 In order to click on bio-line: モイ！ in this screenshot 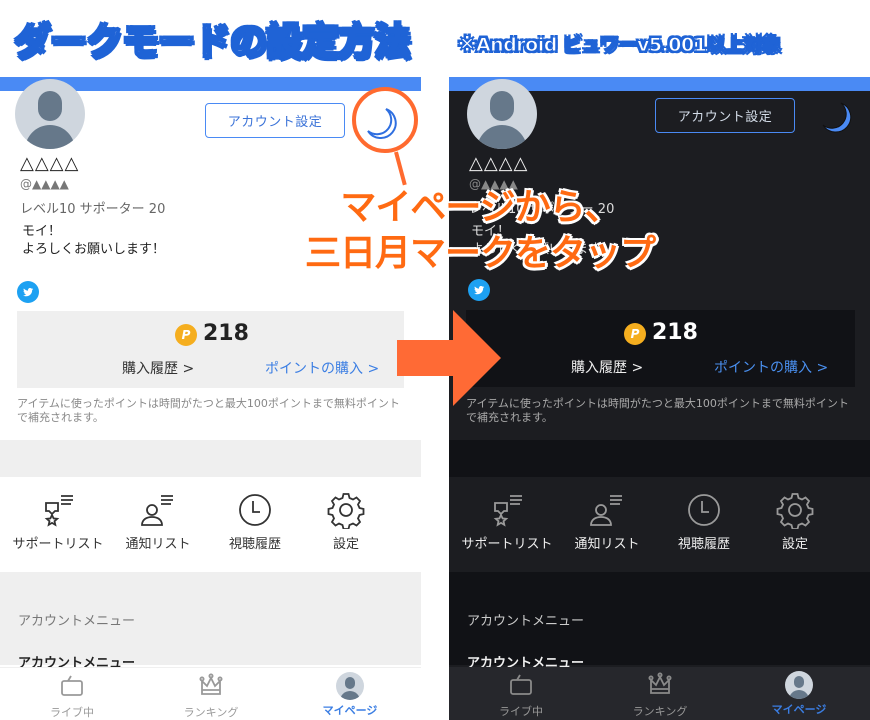, I will do `click(42, 231)`.